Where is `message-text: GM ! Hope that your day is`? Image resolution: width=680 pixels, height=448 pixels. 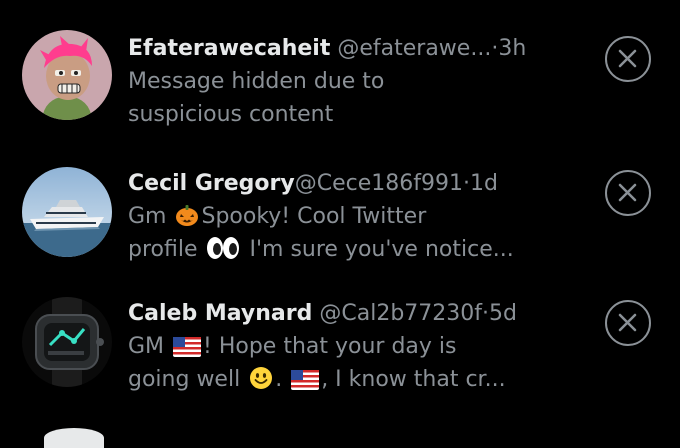 message-text: GM ! Hope that your day is is located at coordinates (348, 346).